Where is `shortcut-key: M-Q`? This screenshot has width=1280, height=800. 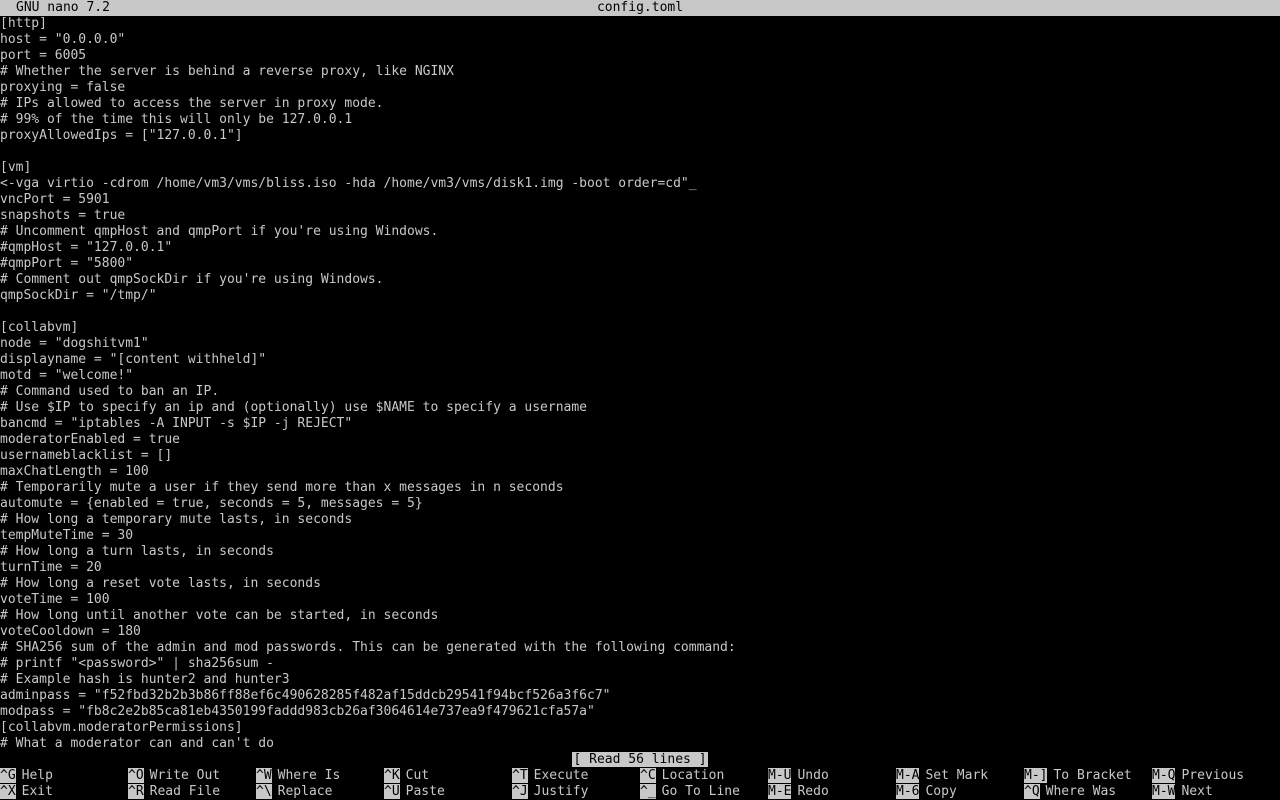
shortcut-key: M-Q is located at coordinates (1164, 775).